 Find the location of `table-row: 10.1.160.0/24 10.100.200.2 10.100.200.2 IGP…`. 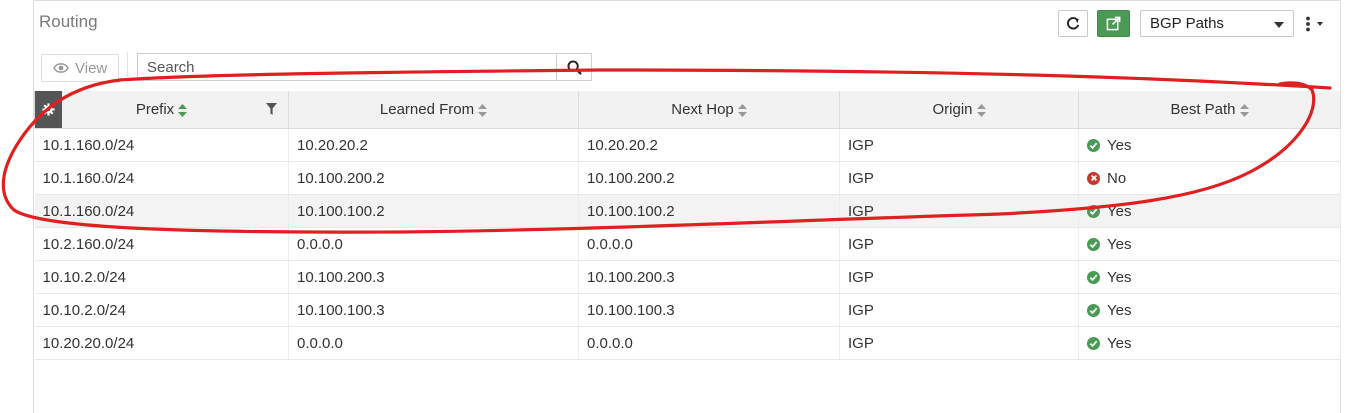

table-row: 10.1.160.0/24 10.100.200.2 10.100.200.2 IGP… is located at coordinates (687, 178).